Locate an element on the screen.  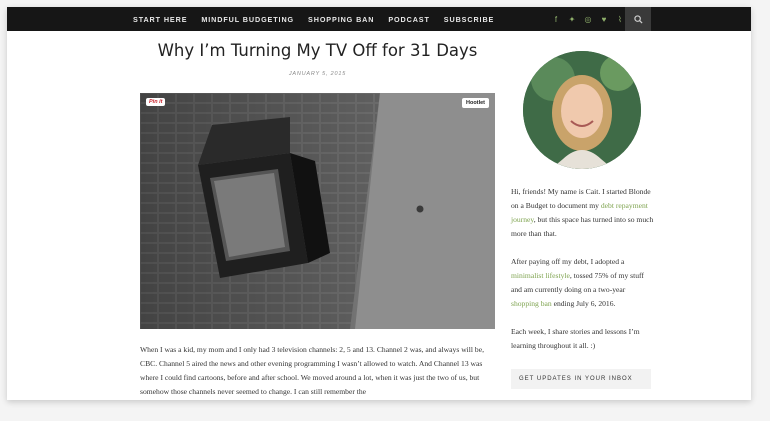
pin-it-button: Pin it is located at coordinates (156, 102).